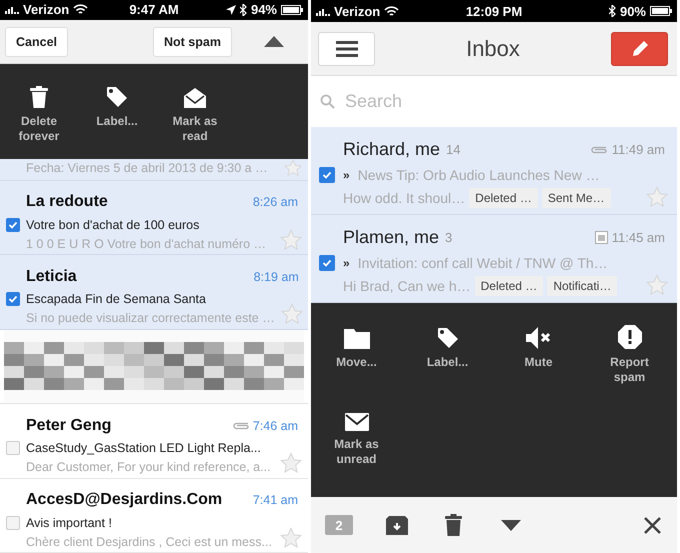  Describe the element at coordinates (69, 425) in the screenshot. I see `sender-name: Peter Geng` at that location.